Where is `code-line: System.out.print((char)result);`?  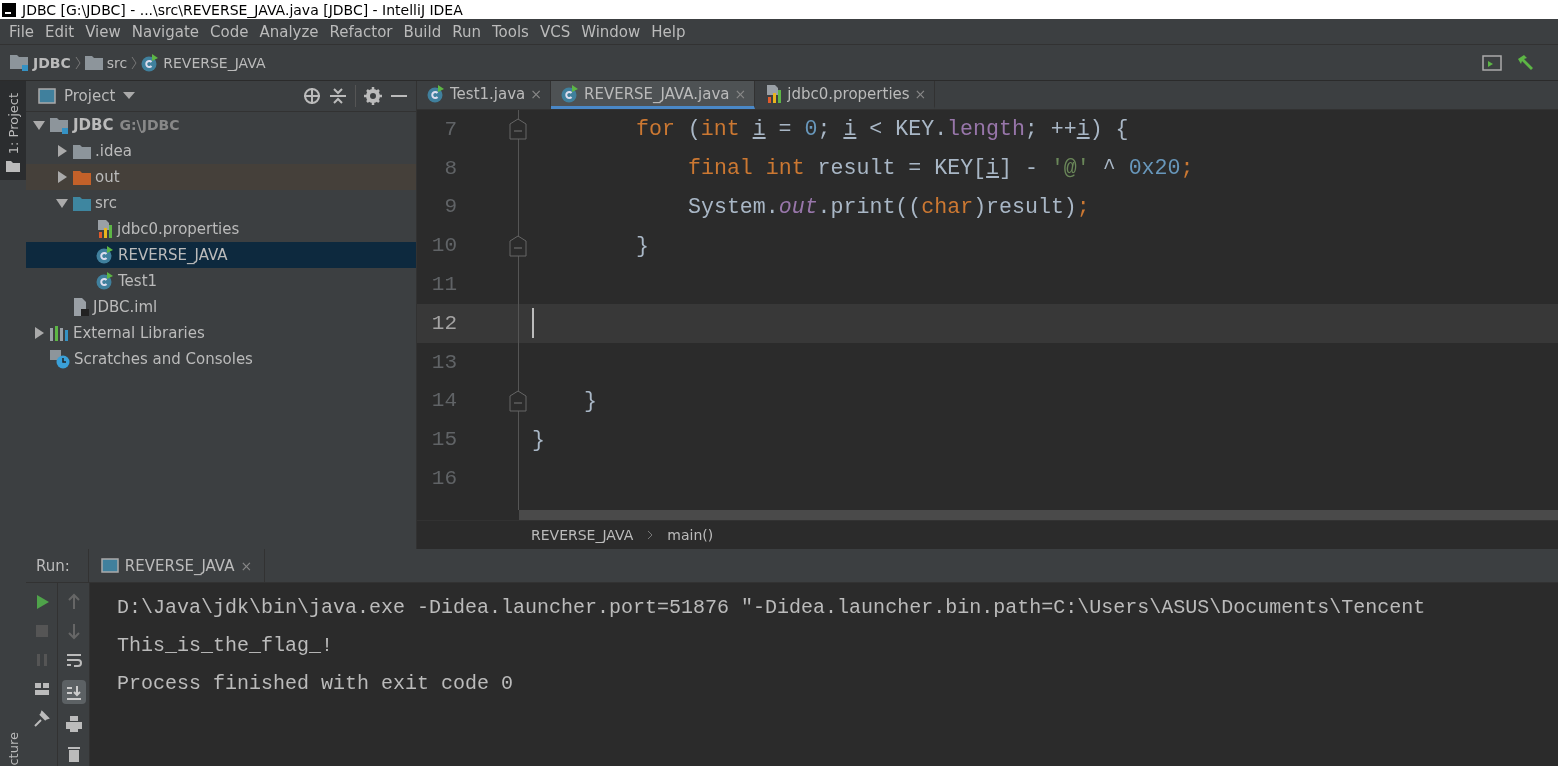
code-line: System.out.print((char)result); is located at coordinates (888, 207).